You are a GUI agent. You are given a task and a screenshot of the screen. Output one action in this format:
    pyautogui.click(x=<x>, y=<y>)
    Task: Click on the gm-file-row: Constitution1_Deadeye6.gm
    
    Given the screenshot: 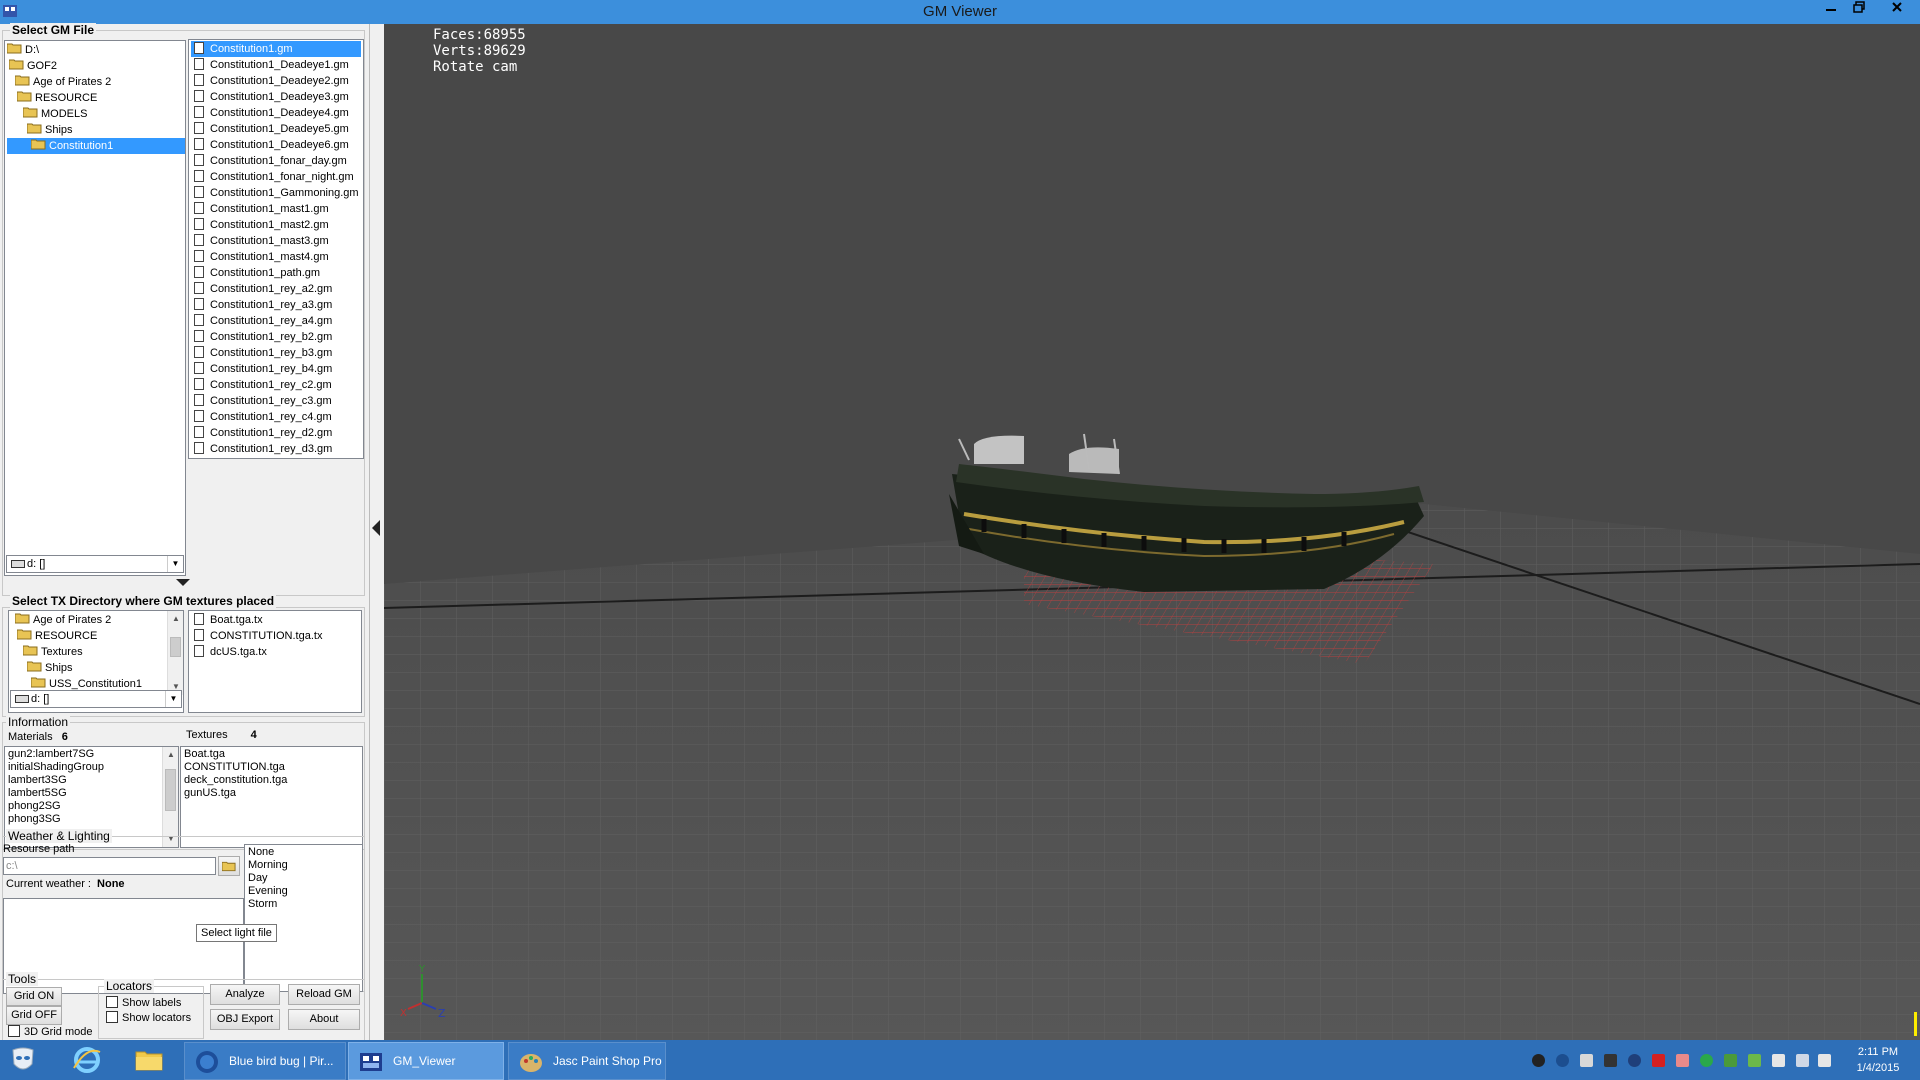 What is the action you would take?
    pyautogui.click(x=270, y=145)
    